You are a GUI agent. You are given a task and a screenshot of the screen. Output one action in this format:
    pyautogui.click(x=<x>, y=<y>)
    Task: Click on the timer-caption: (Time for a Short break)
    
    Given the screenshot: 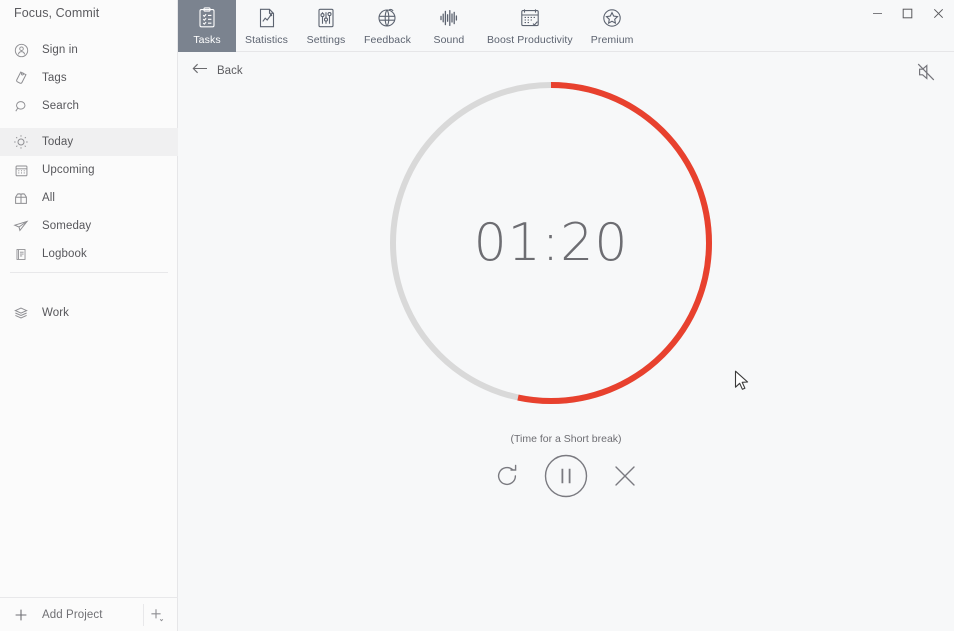 What is the action you would take?
    pyautogui.click(x=566, y=439)
    